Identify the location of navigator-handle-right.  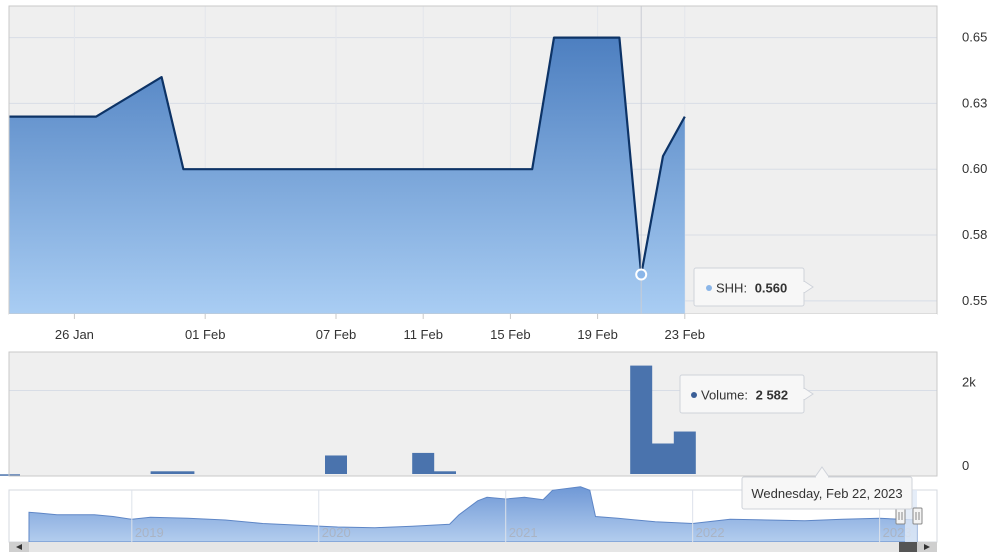
(917, 516).